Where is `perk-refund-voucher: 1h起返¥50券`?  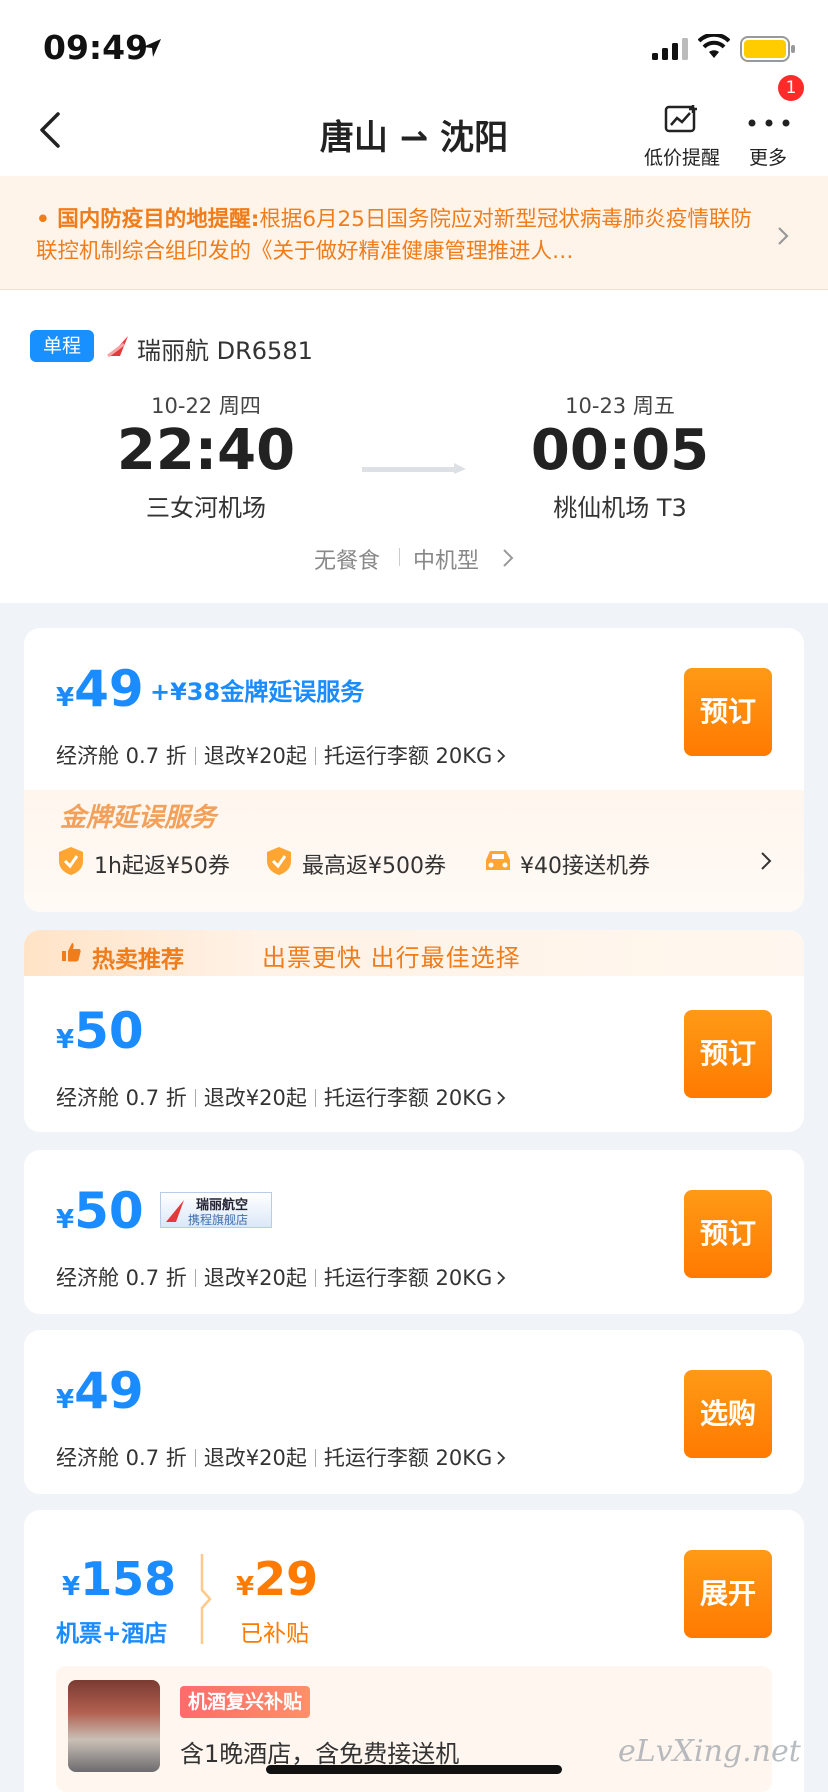 perk-refund-voucher: 1h起返¥50券 is located at coordinates (162, 866).